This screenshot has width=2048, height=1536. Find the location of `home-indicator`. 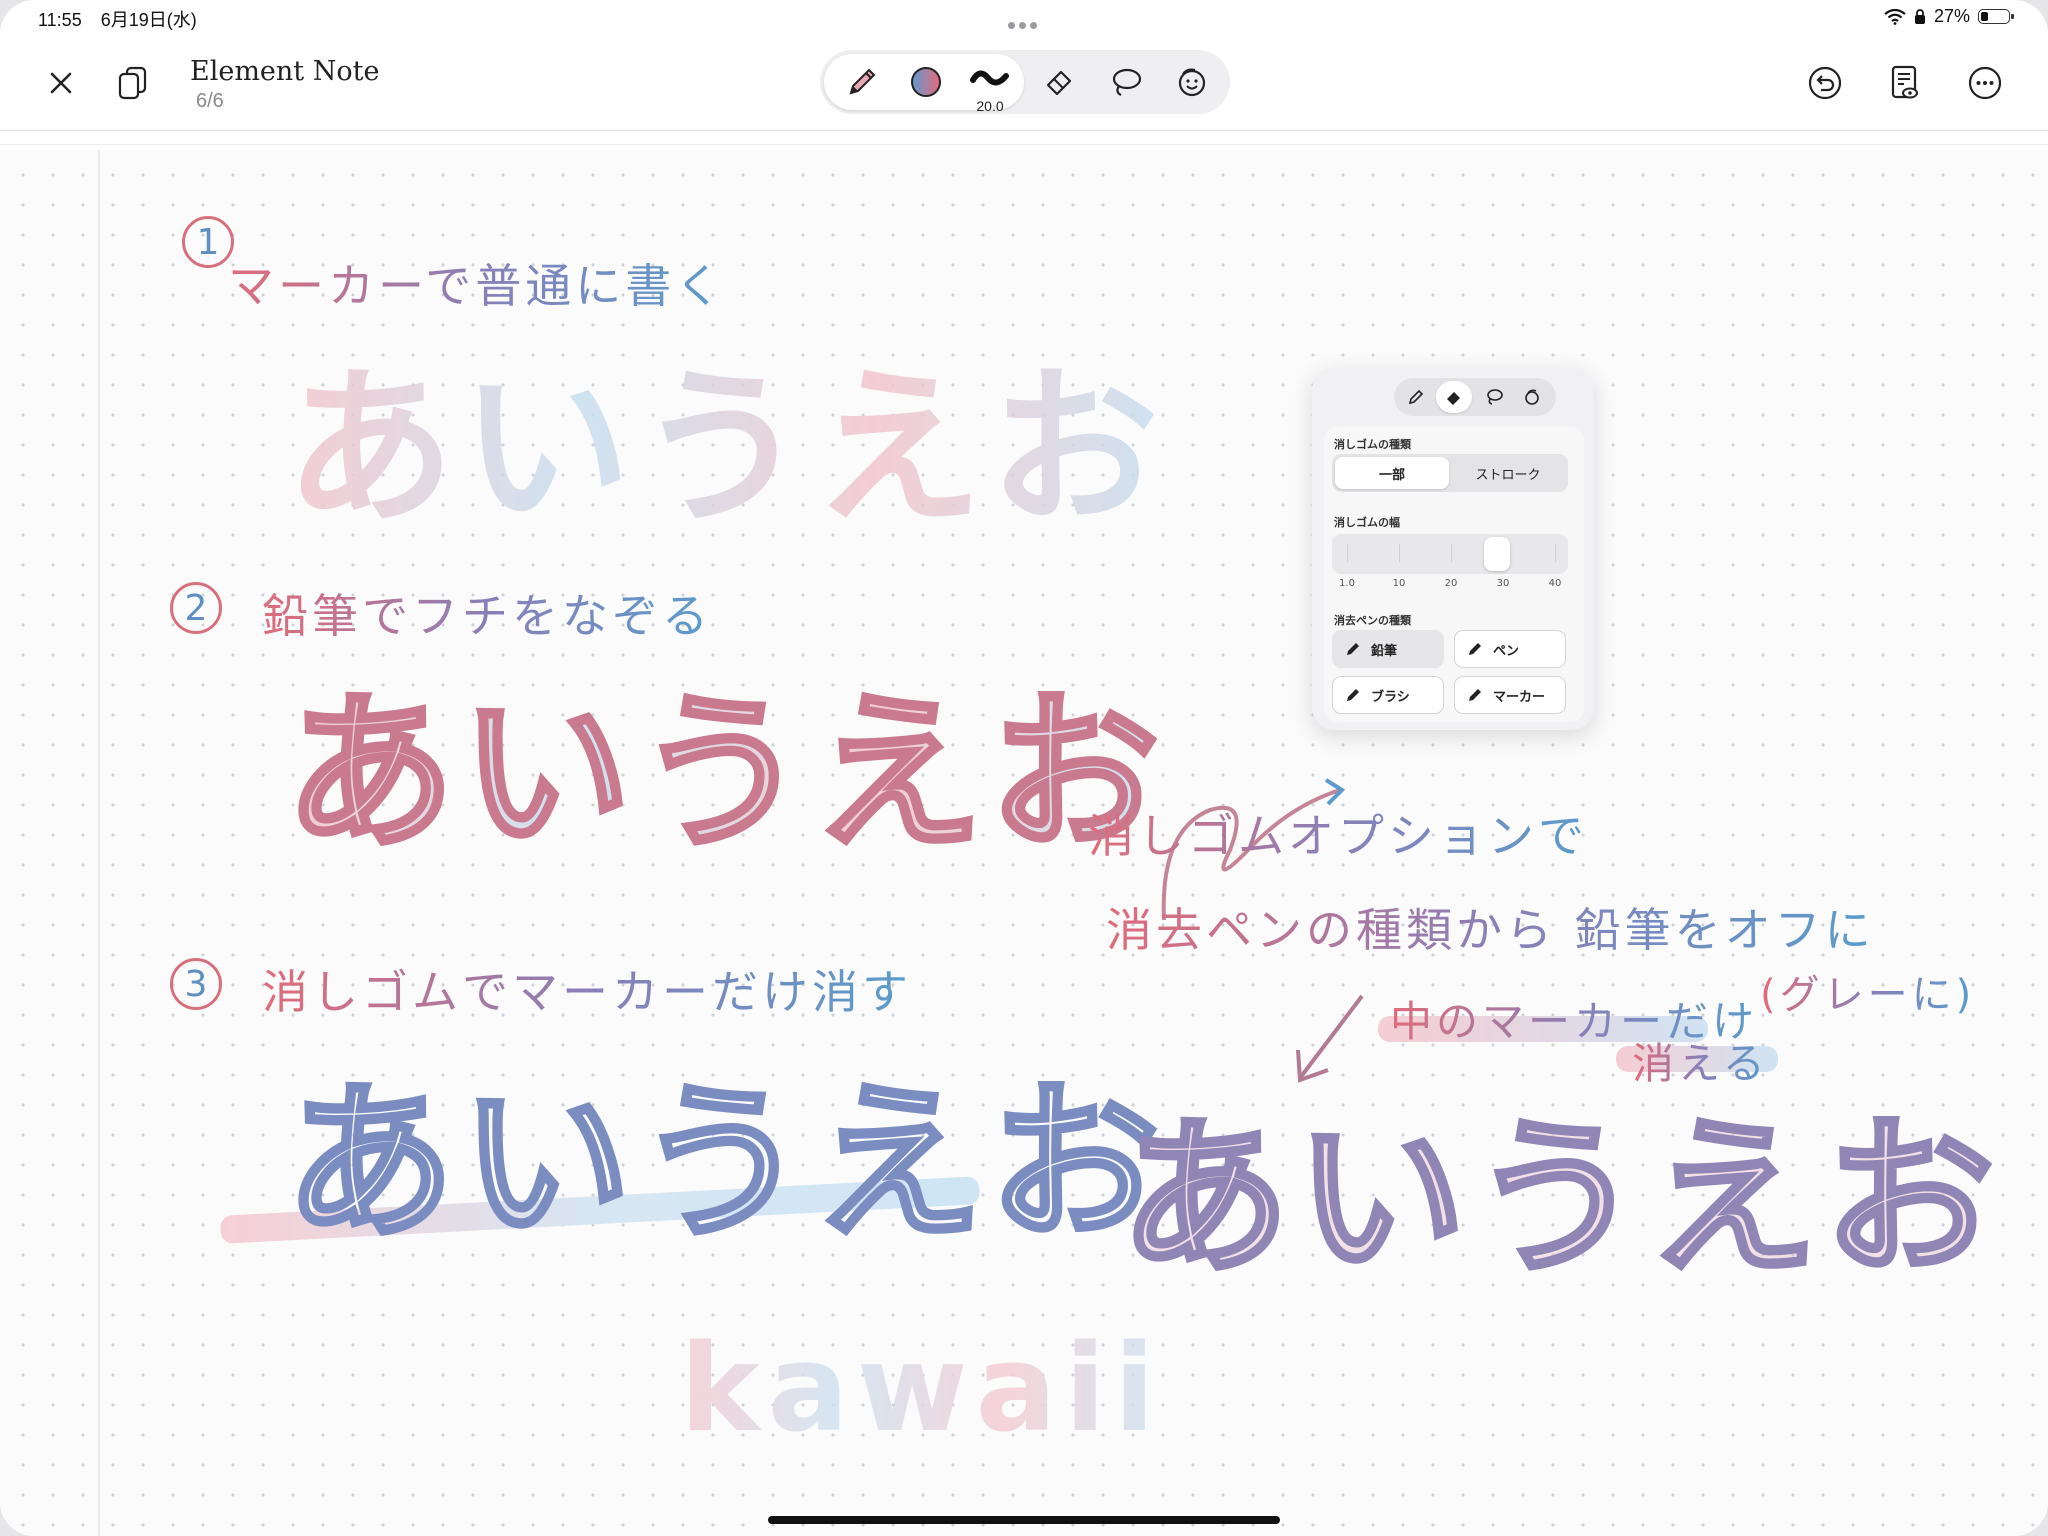

home-indicator is located at coordinates (1024, 1520).